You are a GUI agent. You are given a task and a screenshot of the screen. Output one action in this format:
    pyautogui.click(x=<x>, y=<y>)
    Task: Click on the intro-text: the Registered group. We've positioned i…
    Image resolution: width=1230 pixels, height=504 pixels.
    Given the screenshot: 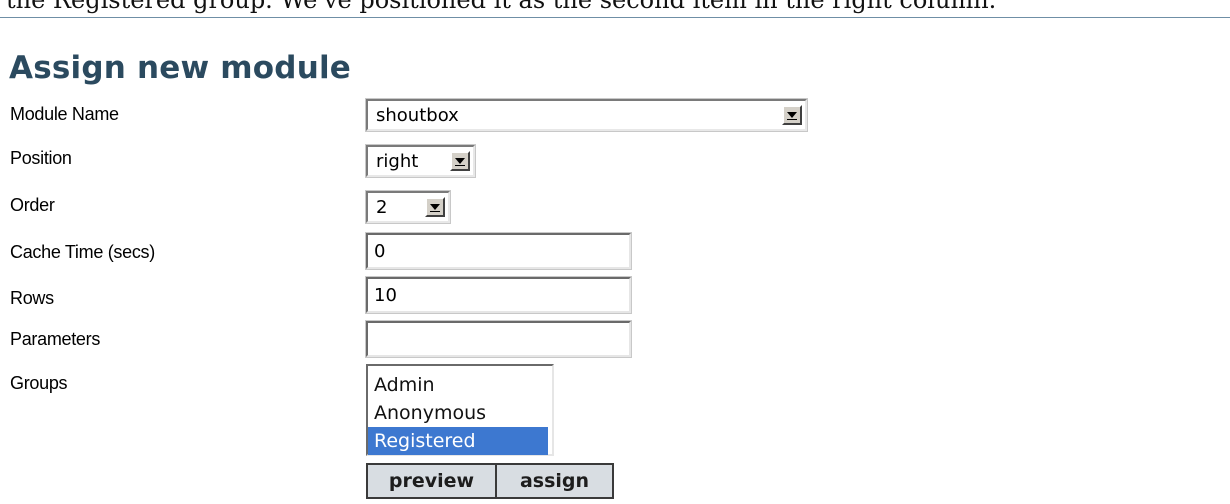 What is the action you would take?
    pyautogui.click(x=501, y=7)
    